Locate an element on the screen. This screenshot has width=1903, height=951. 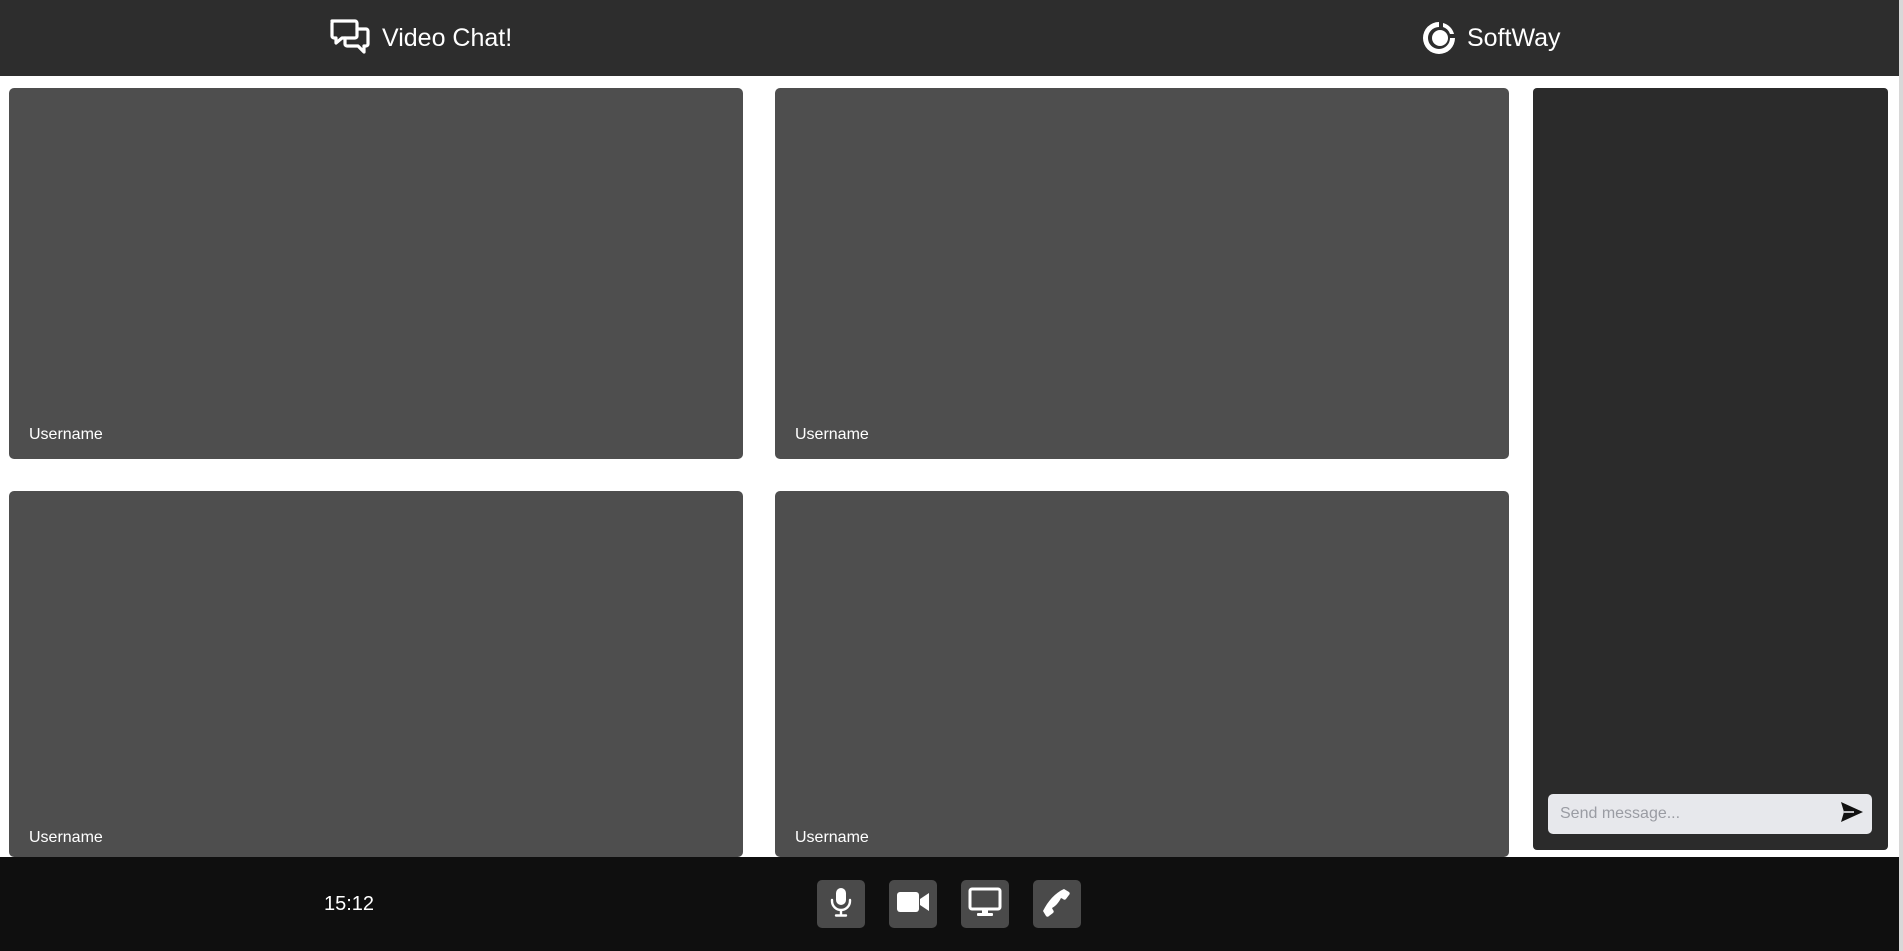
send-button is located at coordinates (1852, 814).